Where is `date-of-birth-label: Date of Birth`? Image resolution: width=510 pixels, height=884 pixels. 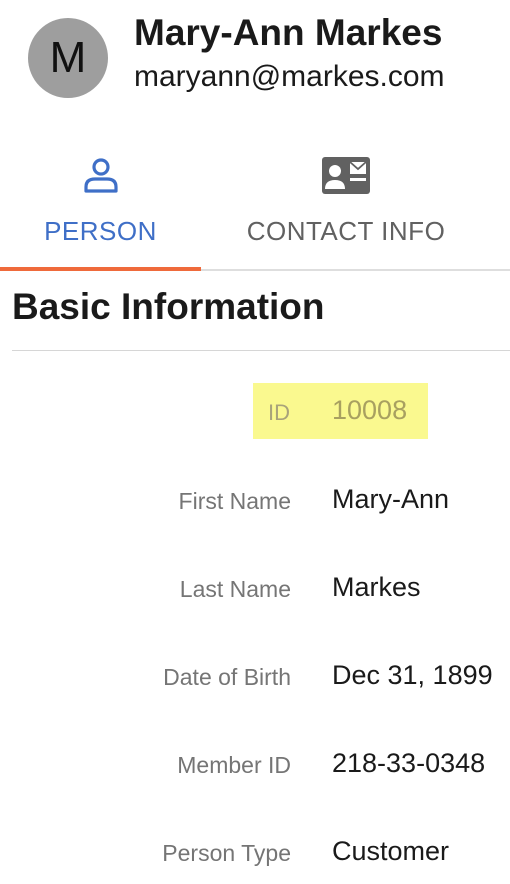 date-of-birth-label: Date of Birth is located at coordinates (227, 677).